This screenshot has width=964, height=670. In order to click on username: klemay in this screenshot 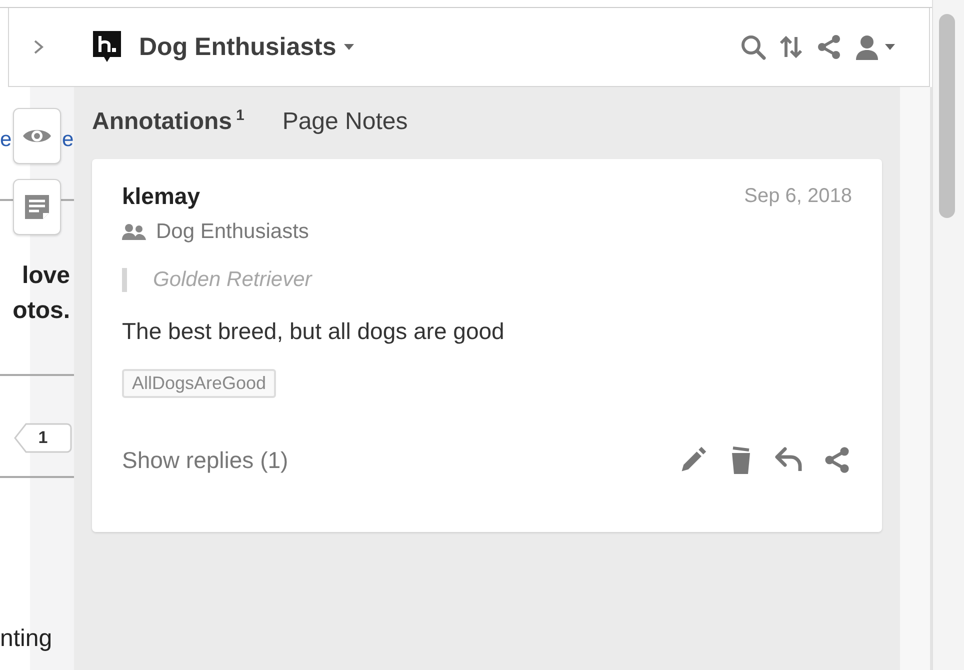, I will do `click(161, 196)`.